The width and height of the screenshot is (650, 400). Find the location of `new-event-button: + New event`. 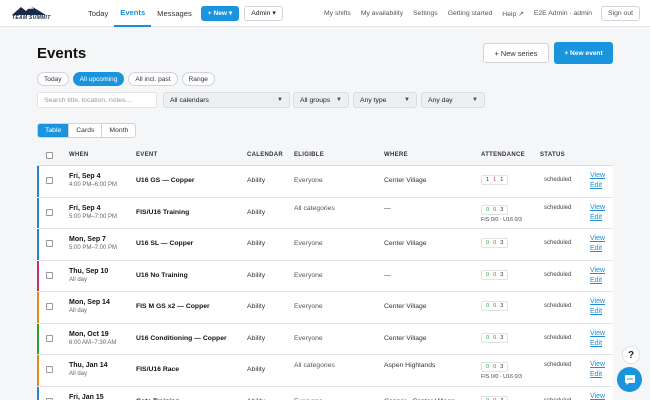

new-event-button: + New event is located at coordinates (583, 53).